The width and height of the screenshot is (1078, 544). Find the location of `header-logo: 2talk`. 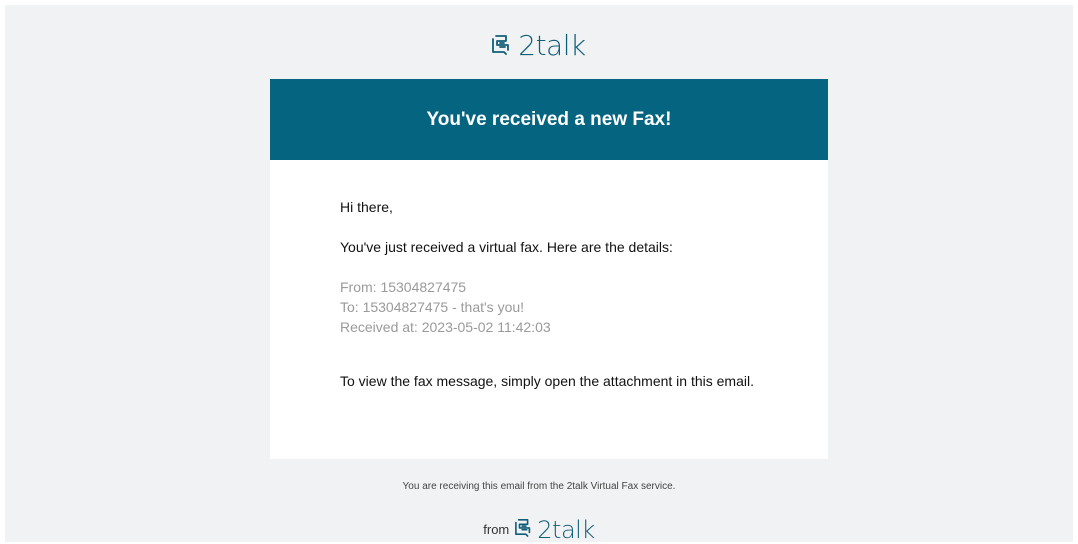

header-logo: 2talk is located at coordinates (539, 46).